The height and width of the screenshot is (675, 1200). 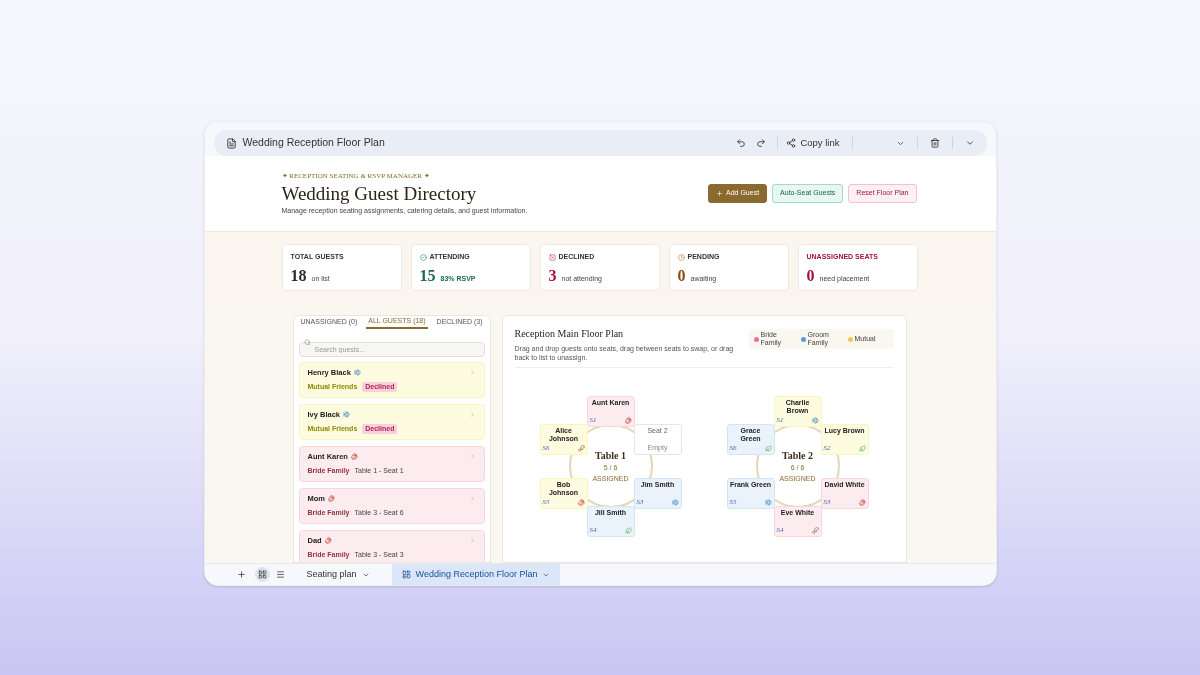 I want to click on chevron-down-icon, so click(x=969, y=143).